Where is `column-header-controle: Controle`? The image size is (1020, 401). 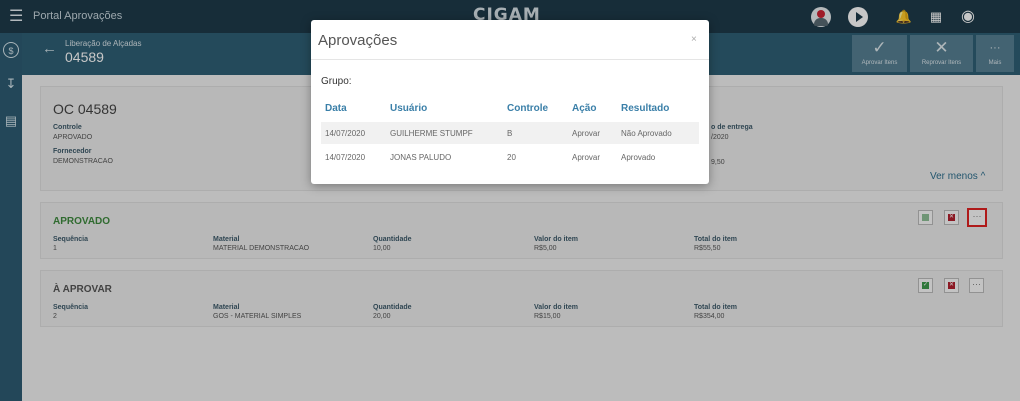 column-header-controle: Controle is located at coordinates (528, 108).